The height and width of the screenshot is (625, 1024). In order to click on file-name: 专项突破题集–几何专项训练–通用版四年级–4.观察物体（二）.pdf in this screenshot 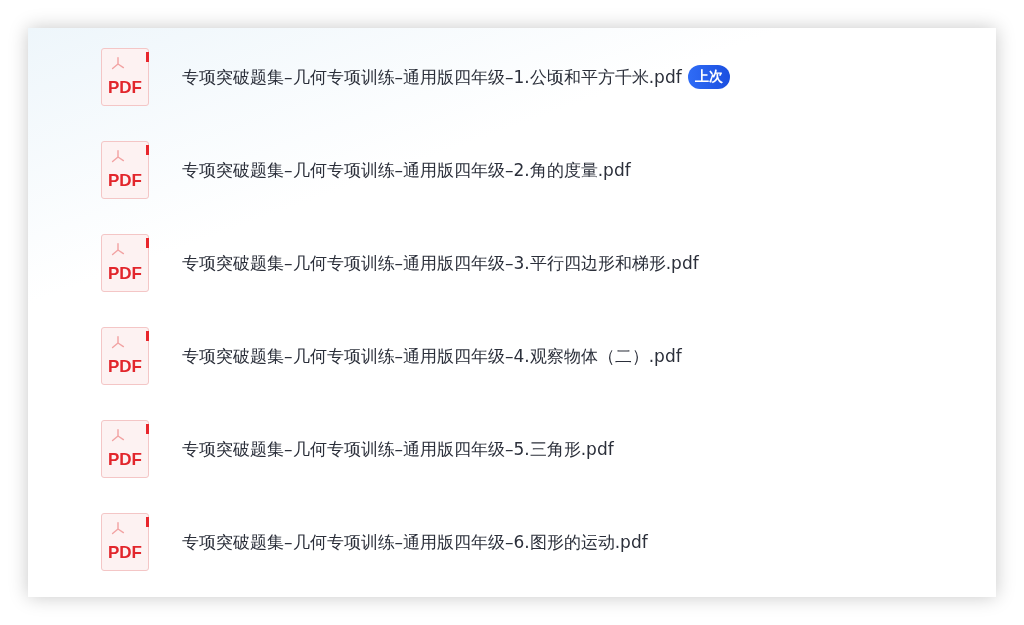, I will do `click(432, 356)`.